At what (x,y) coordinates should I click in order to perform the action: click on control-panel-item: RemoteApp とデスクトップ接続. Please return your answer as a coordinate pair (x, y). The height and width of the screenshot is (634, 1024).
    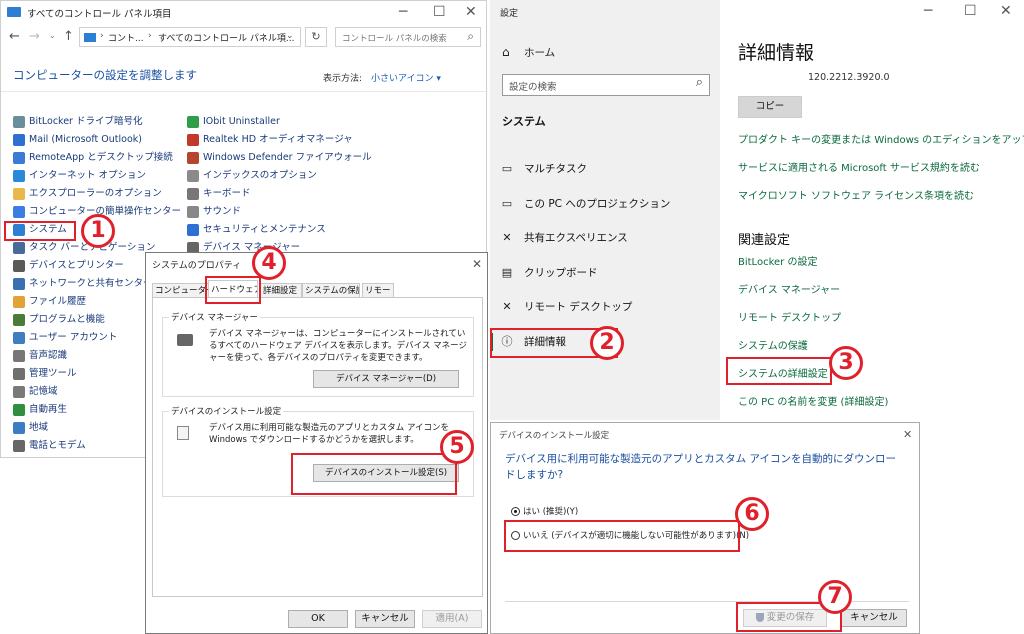
    Looking at the image, I should click on (93, 158).